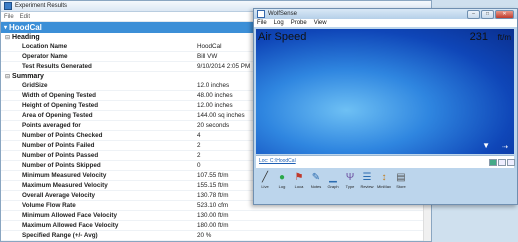 The height and width of the screenshot is (242, 518). Describe the element at coordinates (333, 177) in the screenshot. I see `graph-icon: ▁` at that location.